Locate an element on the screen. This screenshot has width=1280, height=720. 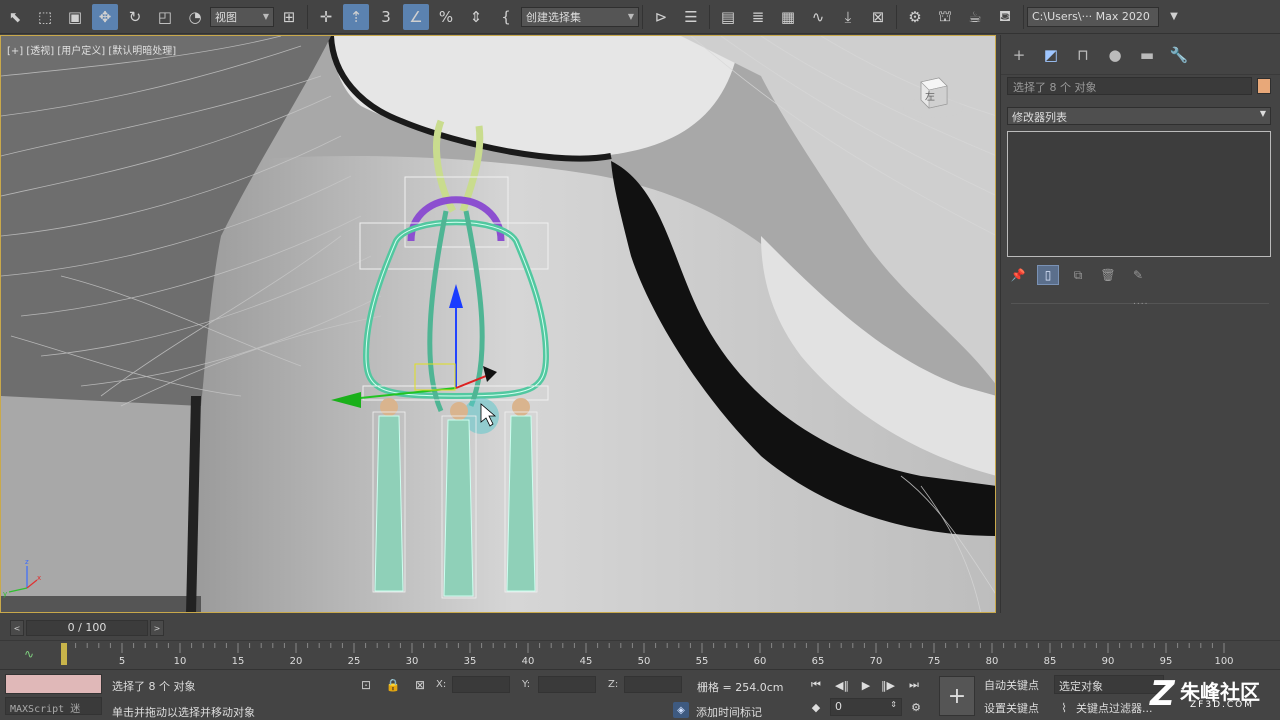
motion-tab-icon: ● is located at coordinates (1115, 55).